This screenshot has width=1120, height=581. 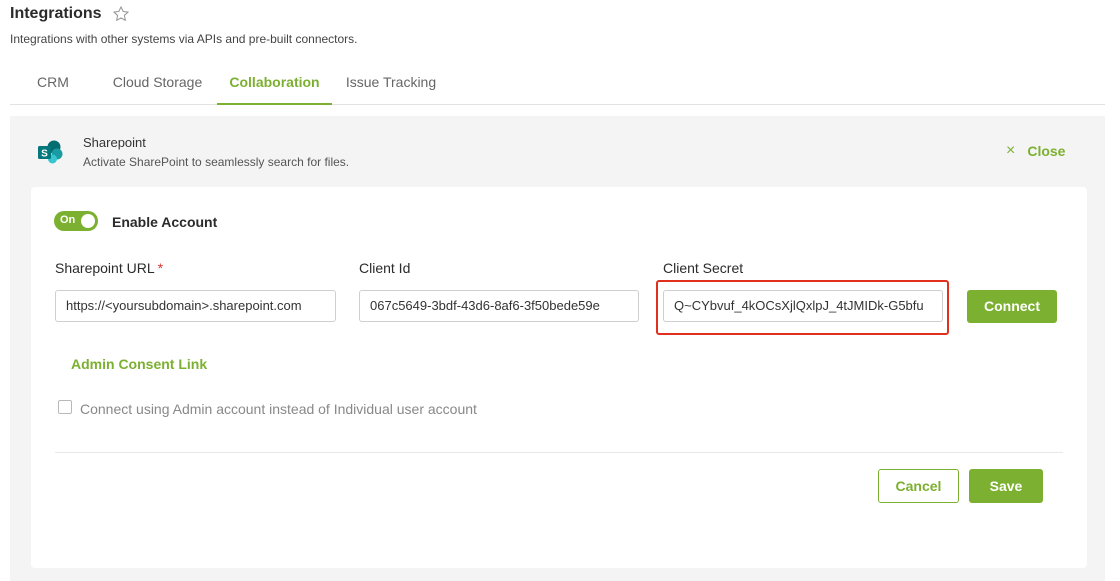 What do you see at coordinates (559, 452) in the screenshot?
I see `divider` at bounding box center [559, 452].